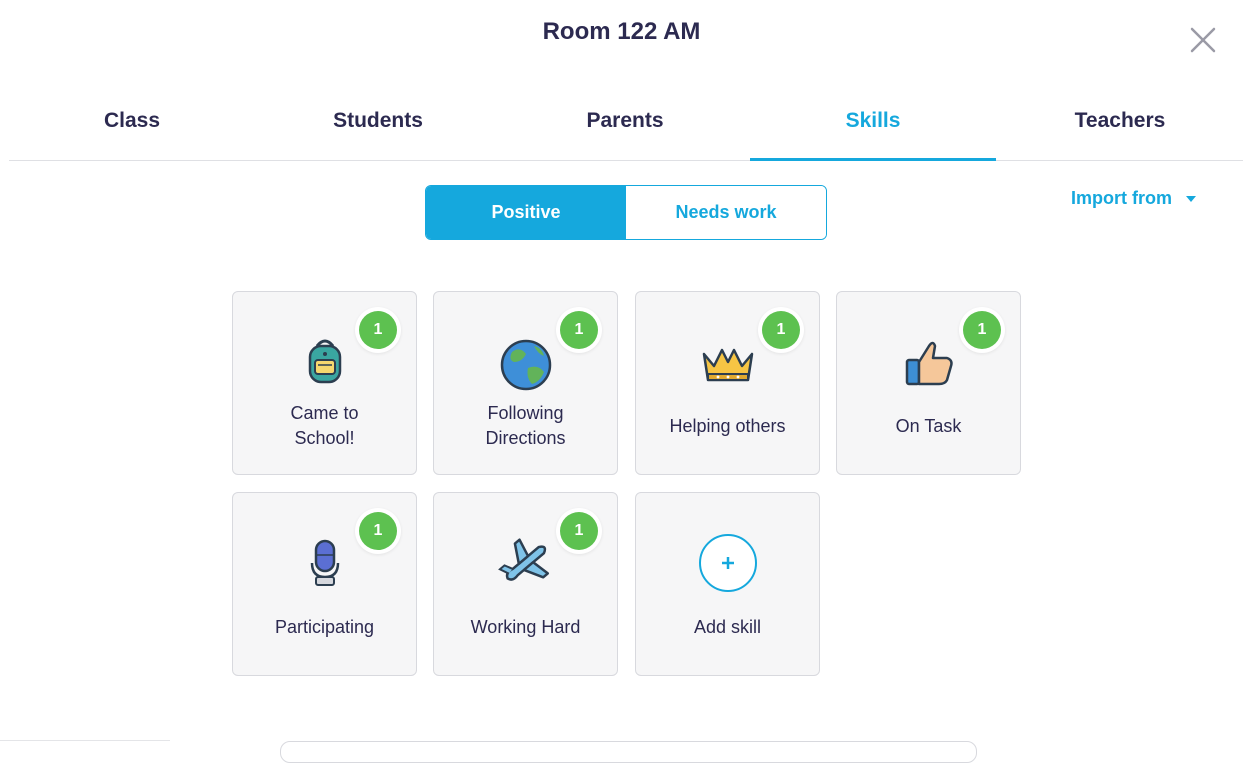 This screenshot has width=1243, height=763. I want to click on needs-work-toggle-button: Needs work, so click(726, 212).